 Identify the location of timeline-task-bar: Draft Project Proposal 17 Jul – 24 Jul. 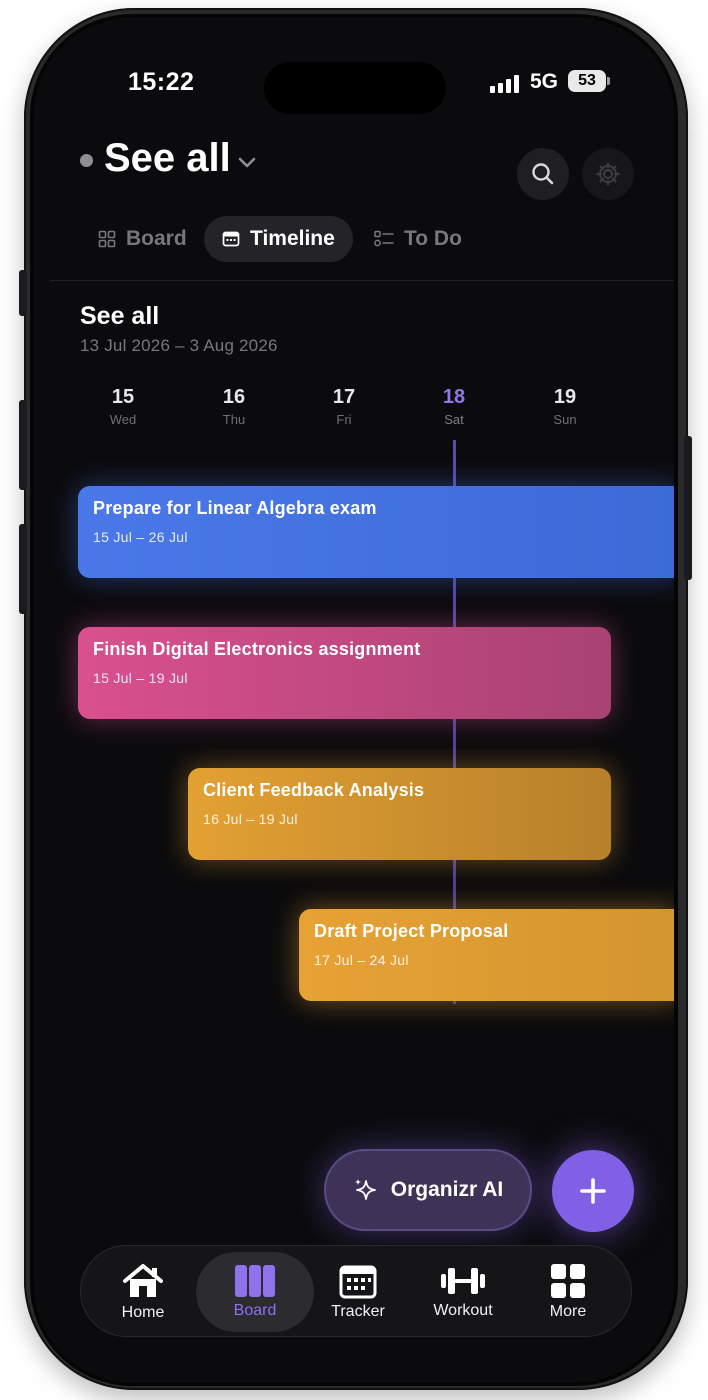
(486, 955).